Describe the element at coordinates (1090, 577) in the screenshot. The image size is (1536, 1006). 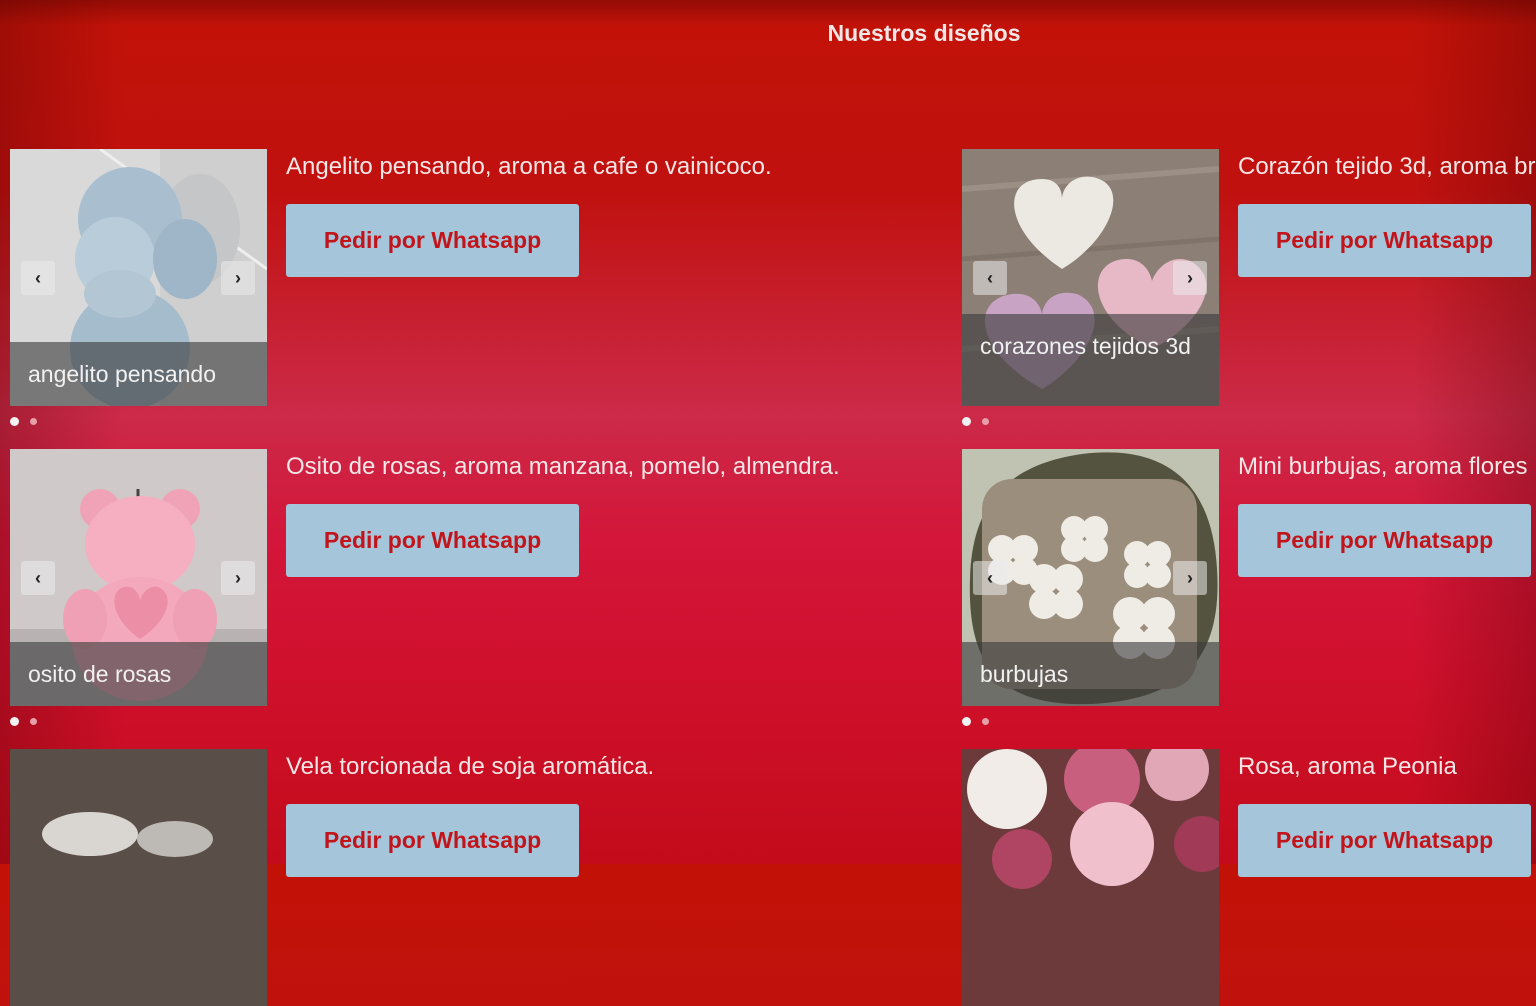
I see `product-carousel: ‹ › burbujas` at that location.